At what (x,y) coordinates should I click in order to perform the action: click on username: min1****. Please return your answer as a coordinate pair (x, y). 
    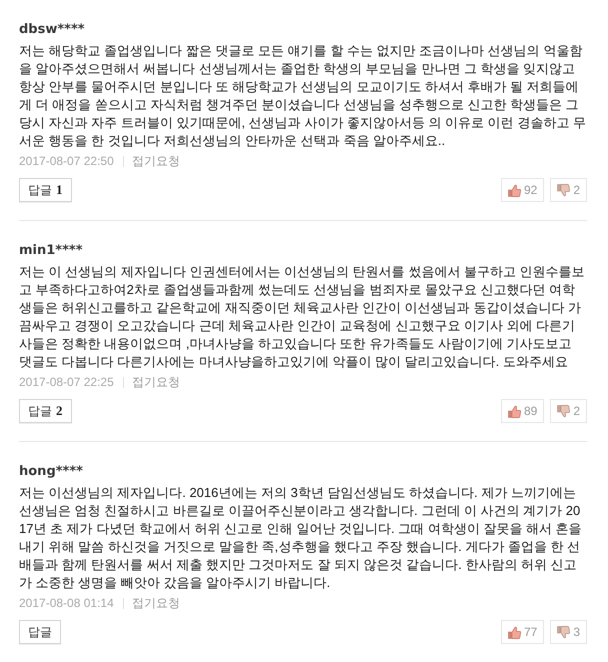
    Looking at the image, I should click on (50, 251).